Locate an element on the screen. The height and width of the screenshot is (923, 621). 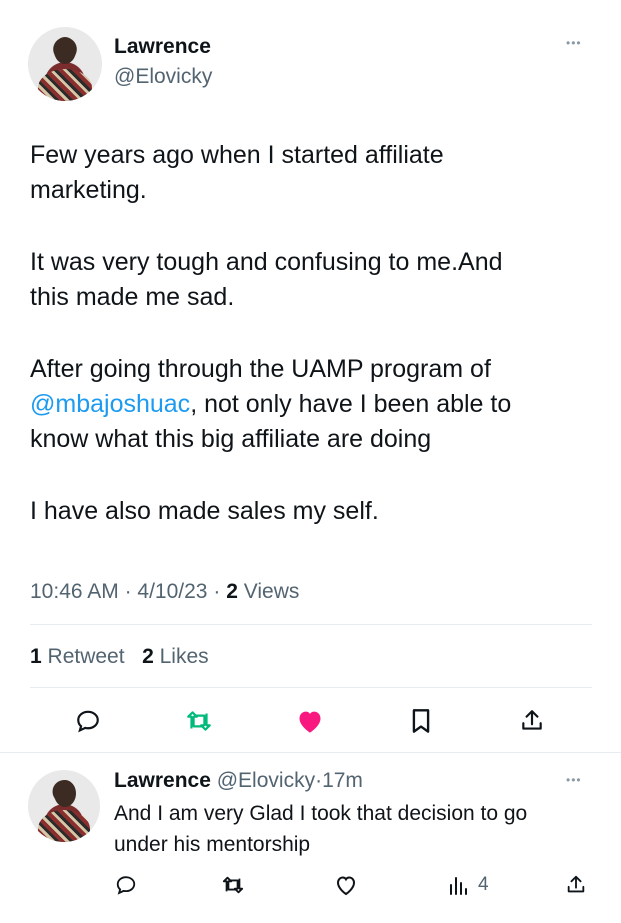
retweet-icon is located at coordinates (199, 721).